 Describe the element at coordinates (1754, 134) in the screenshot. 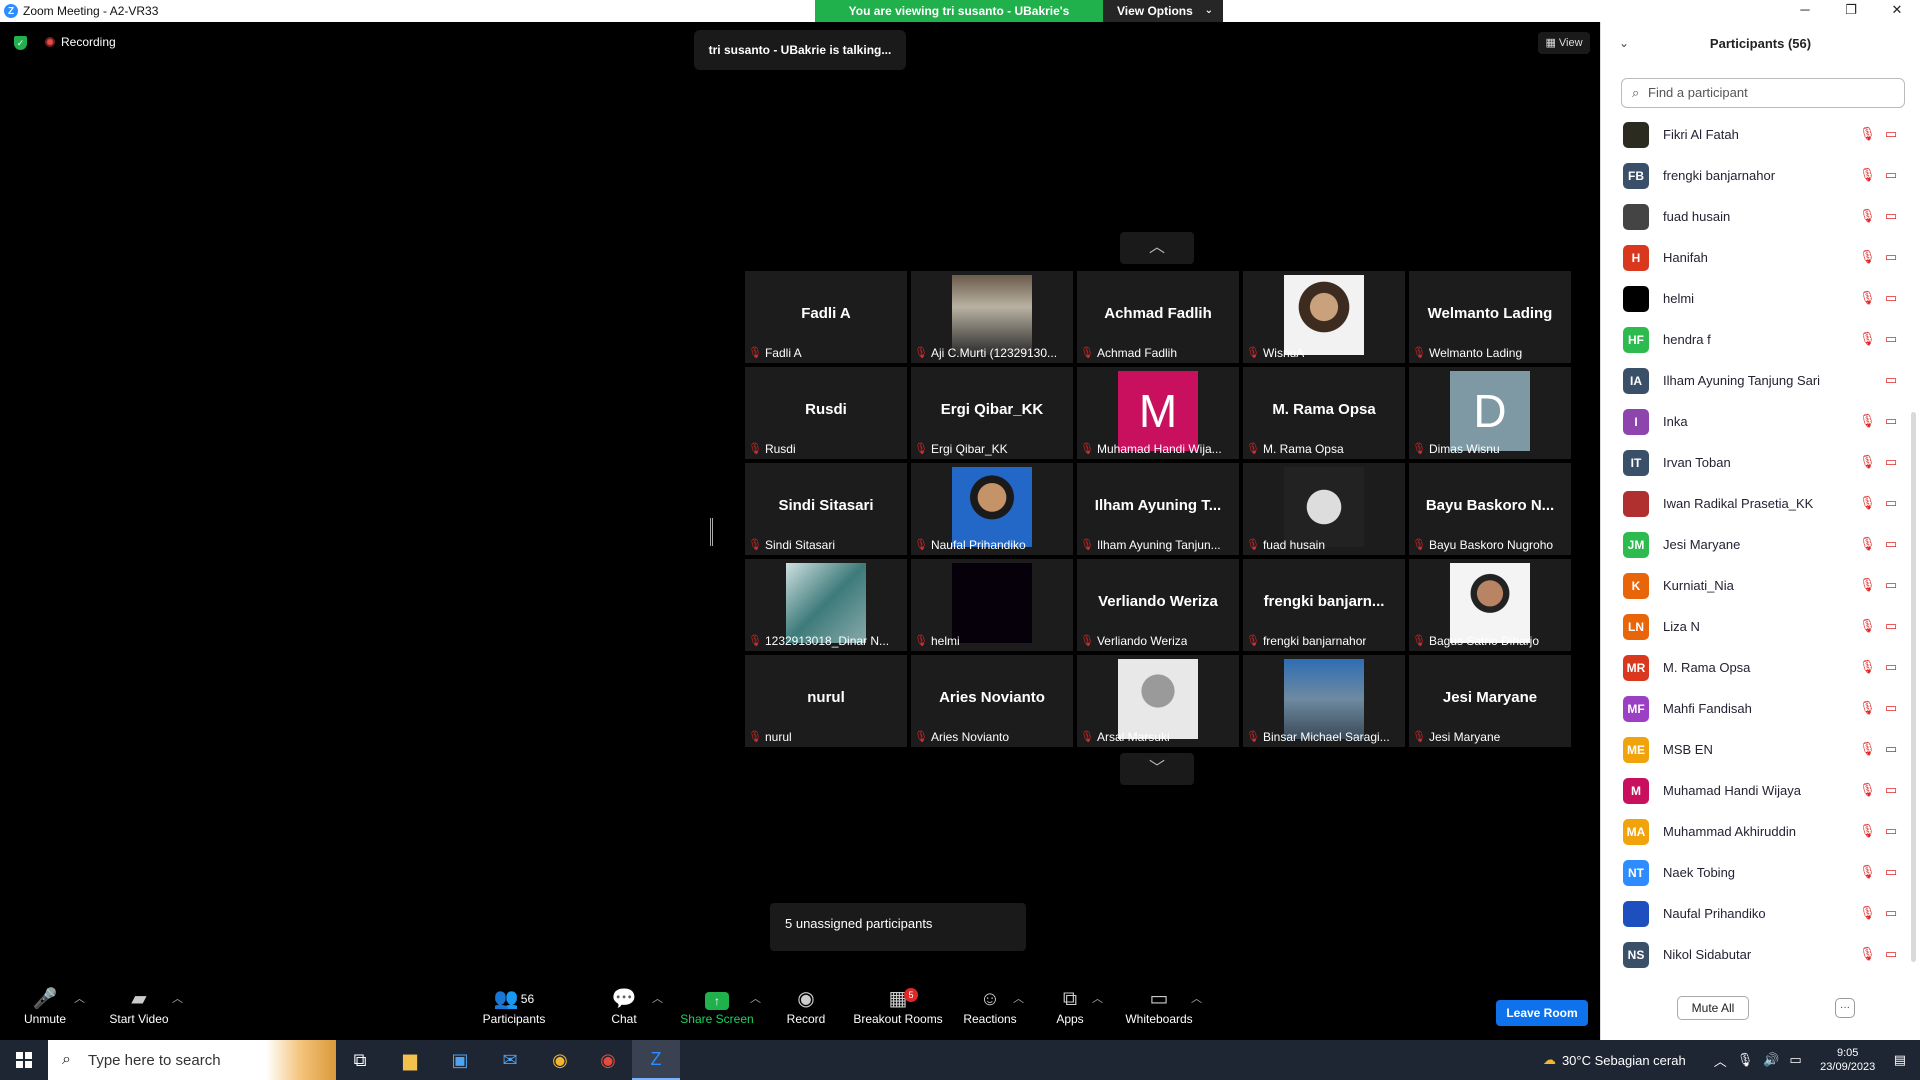

I see `participant-row: Fikri Al Fatah 🎙 ▭` at that location.